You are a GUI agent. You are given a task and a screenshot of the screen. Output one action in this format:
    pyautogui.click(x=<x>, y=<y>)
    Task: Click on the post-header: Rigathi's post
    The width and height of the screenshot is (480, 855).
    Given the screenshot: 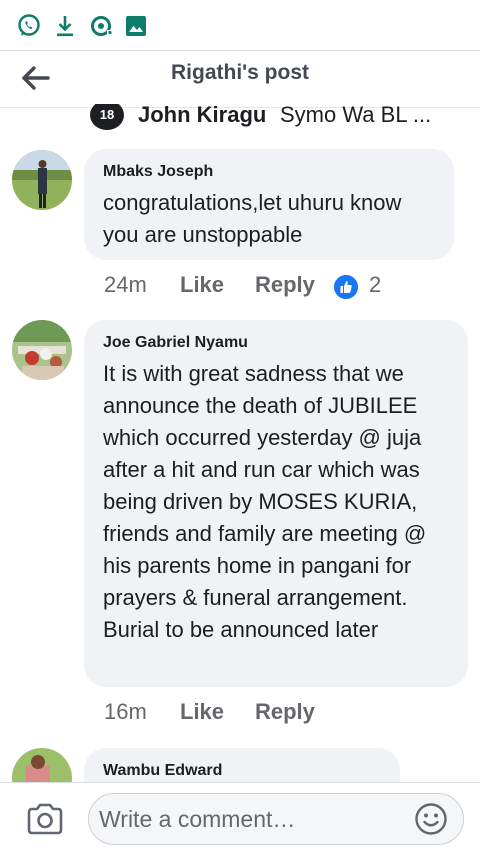 What is the action you would take?
    pyautogui.click(x=240, y=79)
    